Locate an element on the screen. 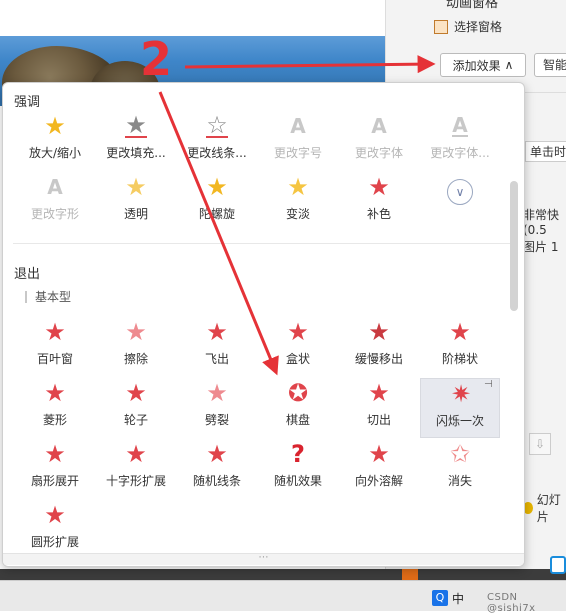 This screenshot has height=614, width=566. circle-expand-star-icon: ★ is located at coordinates (55, 515).